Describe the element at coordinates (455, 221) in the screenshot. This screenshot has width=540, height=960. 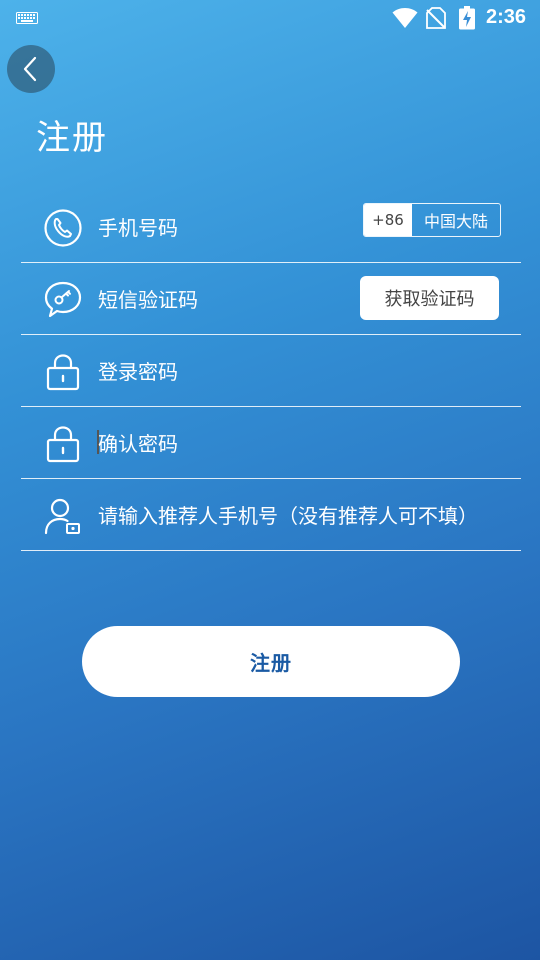
I see `country-region: 中国大陆` at that location.